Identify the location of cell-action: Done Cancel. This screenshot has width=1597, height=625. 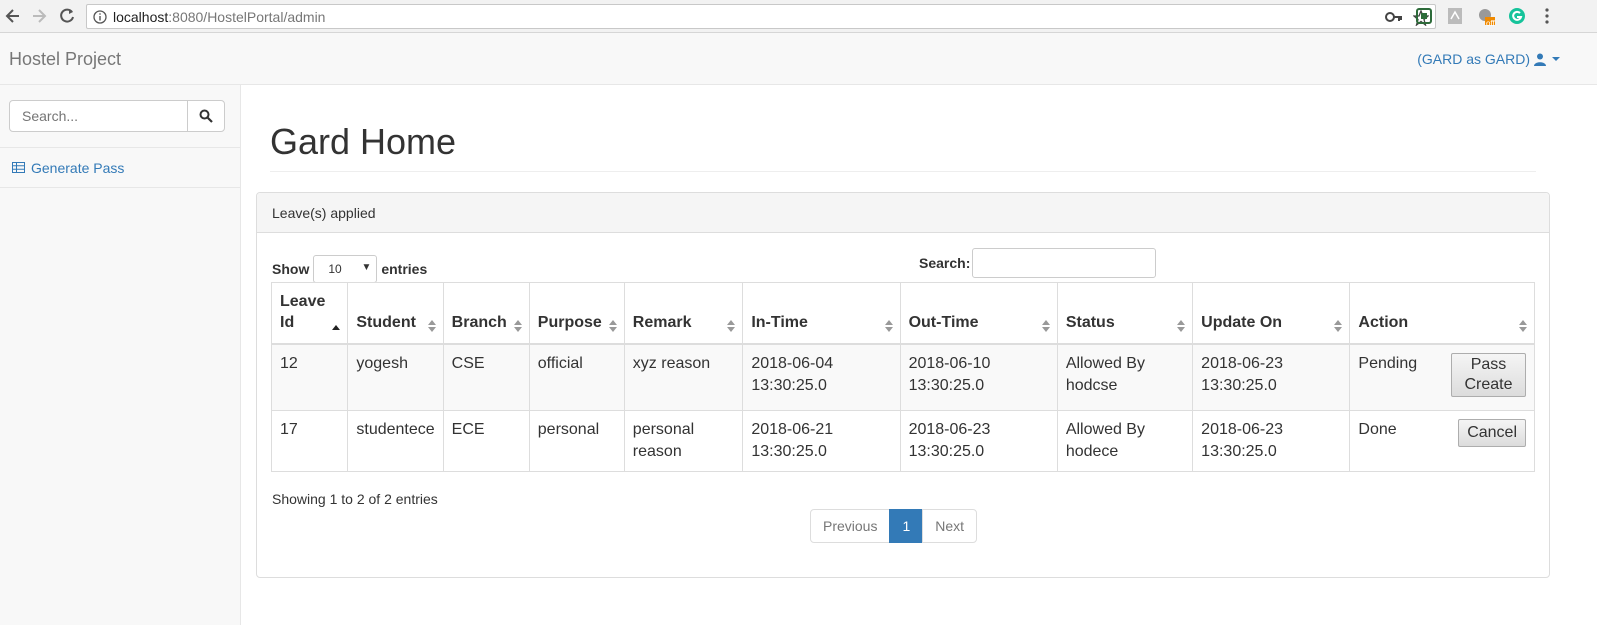
(1442, 440).